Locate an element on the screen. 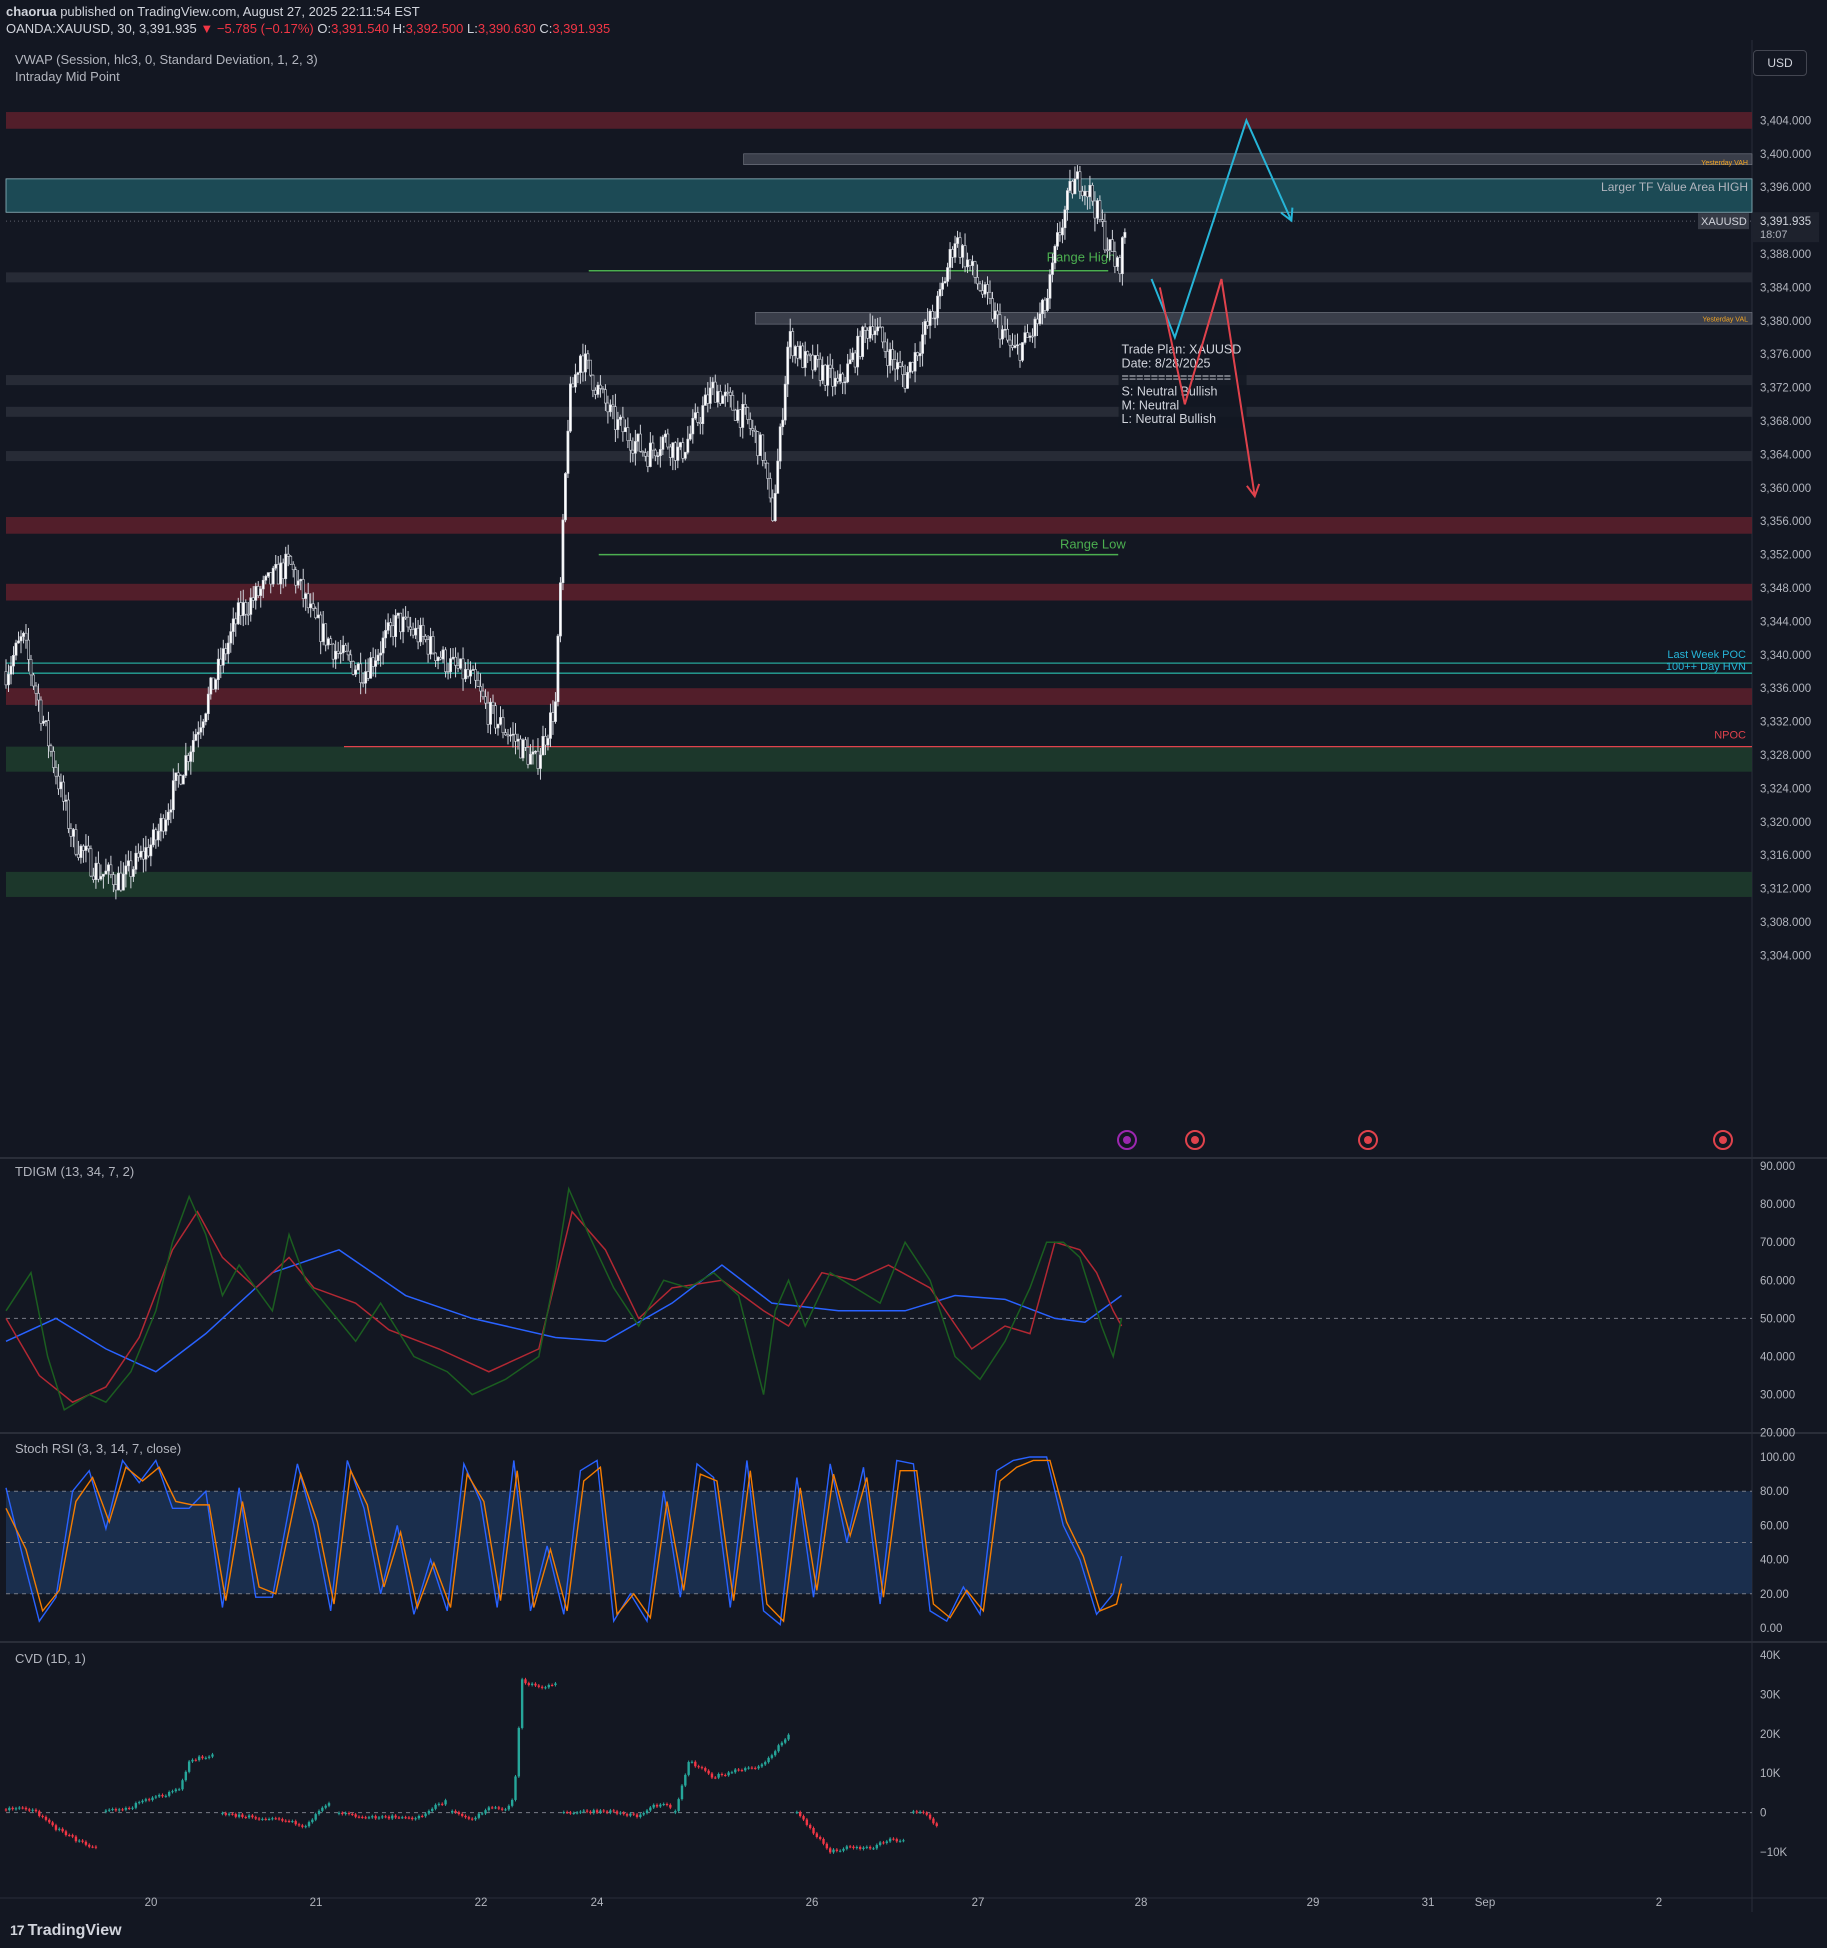 The image size is (1827, 1948). symbol-label: OANDA:XAUUSD, 30 is located at coordinates (69, 28).